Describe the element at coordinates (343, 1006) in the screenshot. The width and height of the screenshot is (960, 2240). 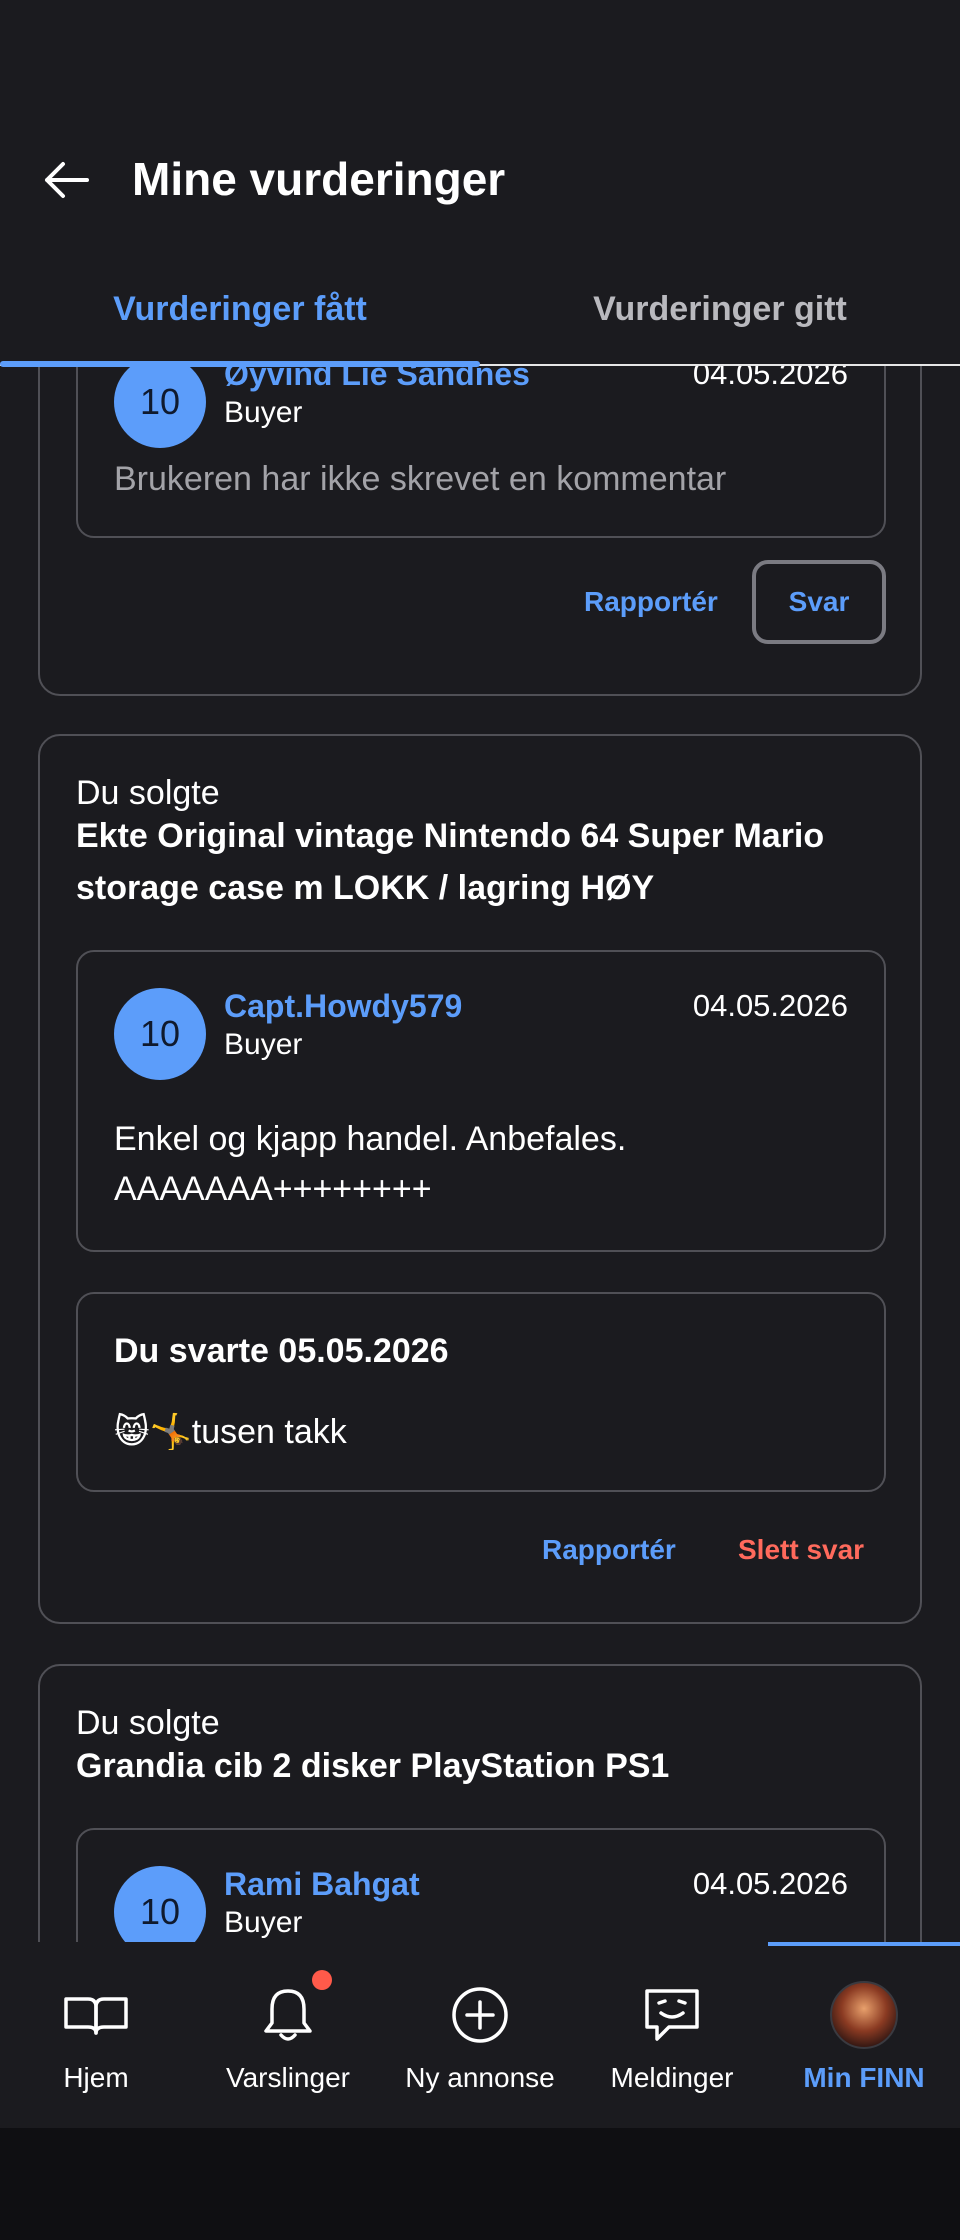
I see `reviewer-name: Capt.Howdy579` at that location.